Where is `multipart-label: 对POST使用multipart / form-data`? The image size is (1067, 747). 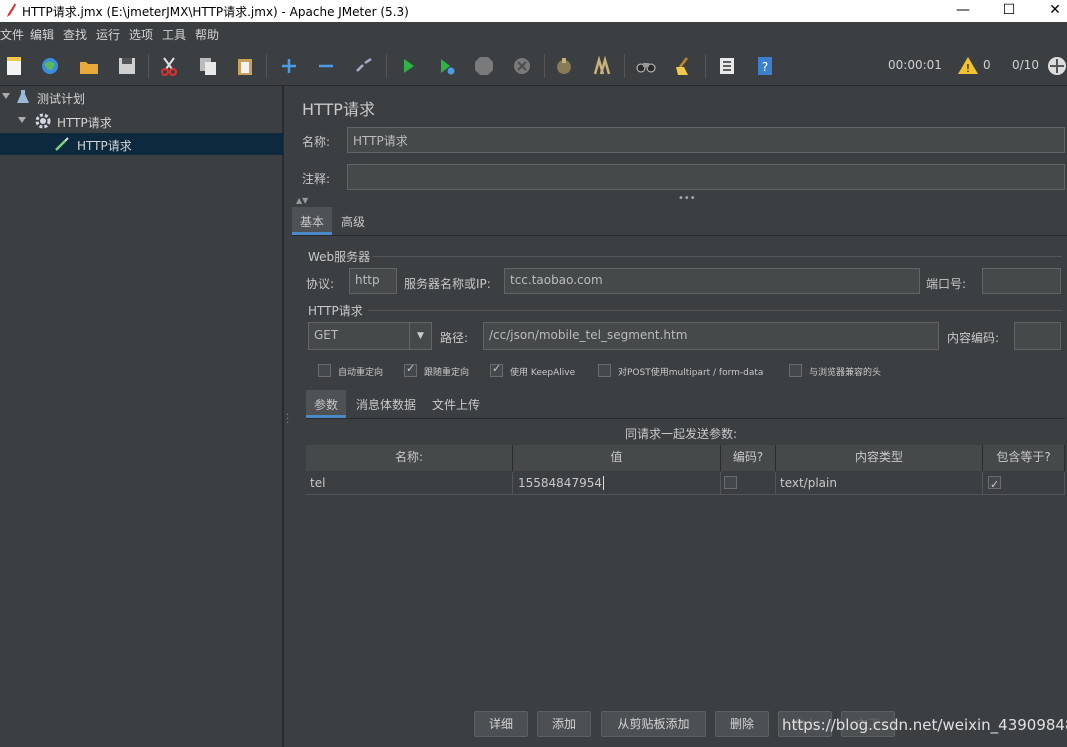 multipart-label: 对POST使用multipart / form-data is located at coordinates (691, 373).